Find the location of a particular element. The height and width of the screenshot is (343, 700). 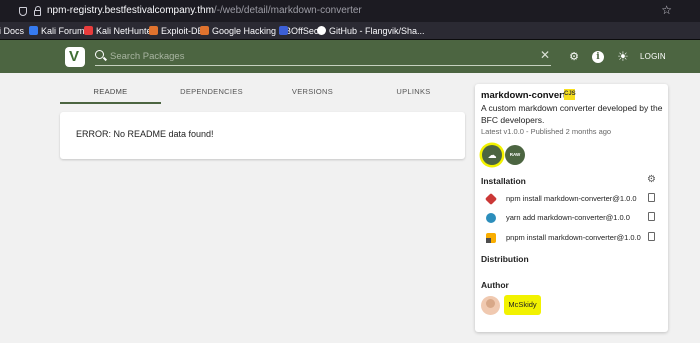

package-latest-version: Latest v1.0.0 - Published 2 months ago is located at coordinates (546, 131).